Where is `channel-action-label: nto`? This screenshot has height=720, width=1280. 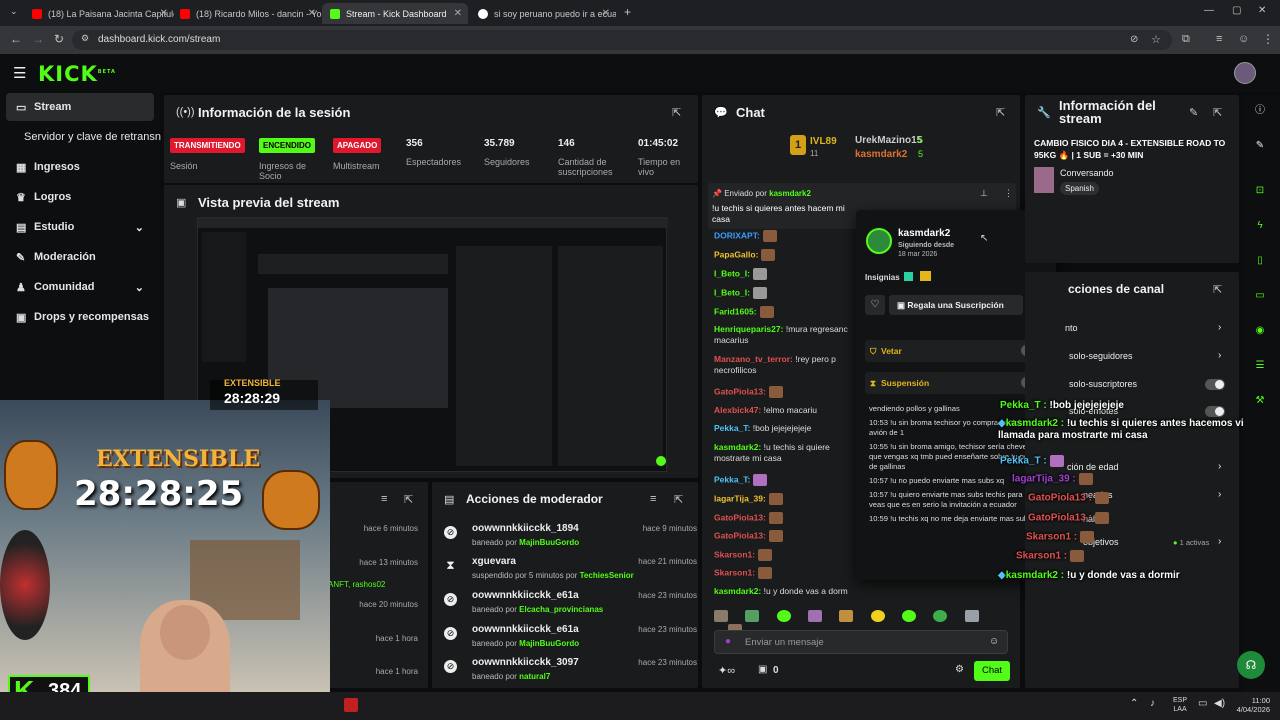
channel-action-label: nto is located at coordinates (1071, 328).